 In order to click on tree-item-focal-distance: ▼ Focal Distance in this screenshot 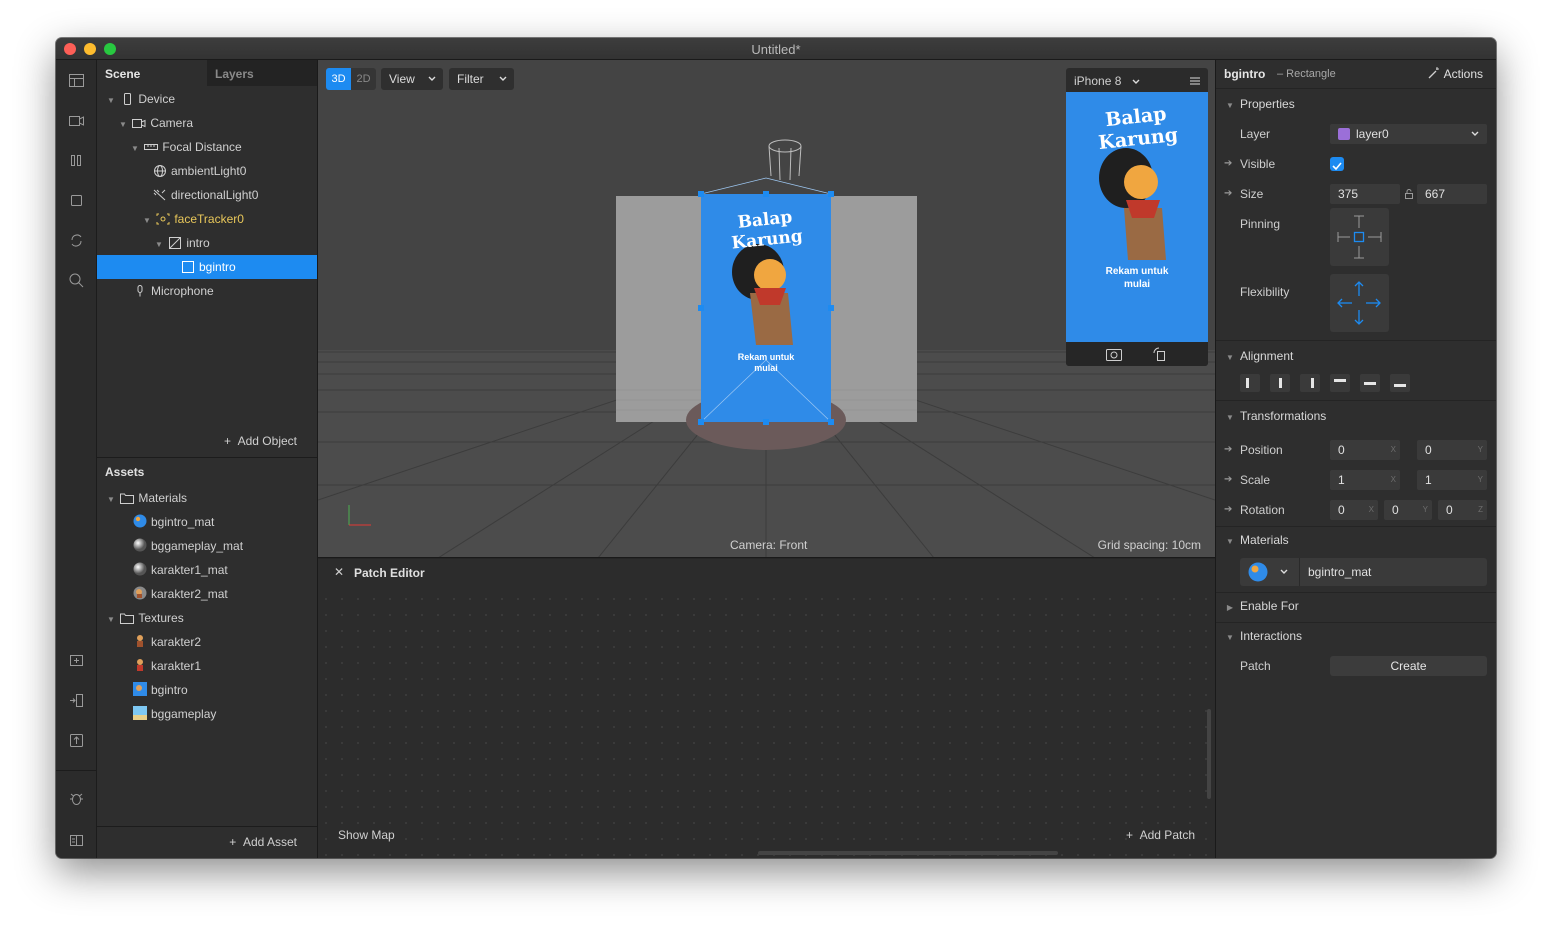, I will do `click(207, 147)`.